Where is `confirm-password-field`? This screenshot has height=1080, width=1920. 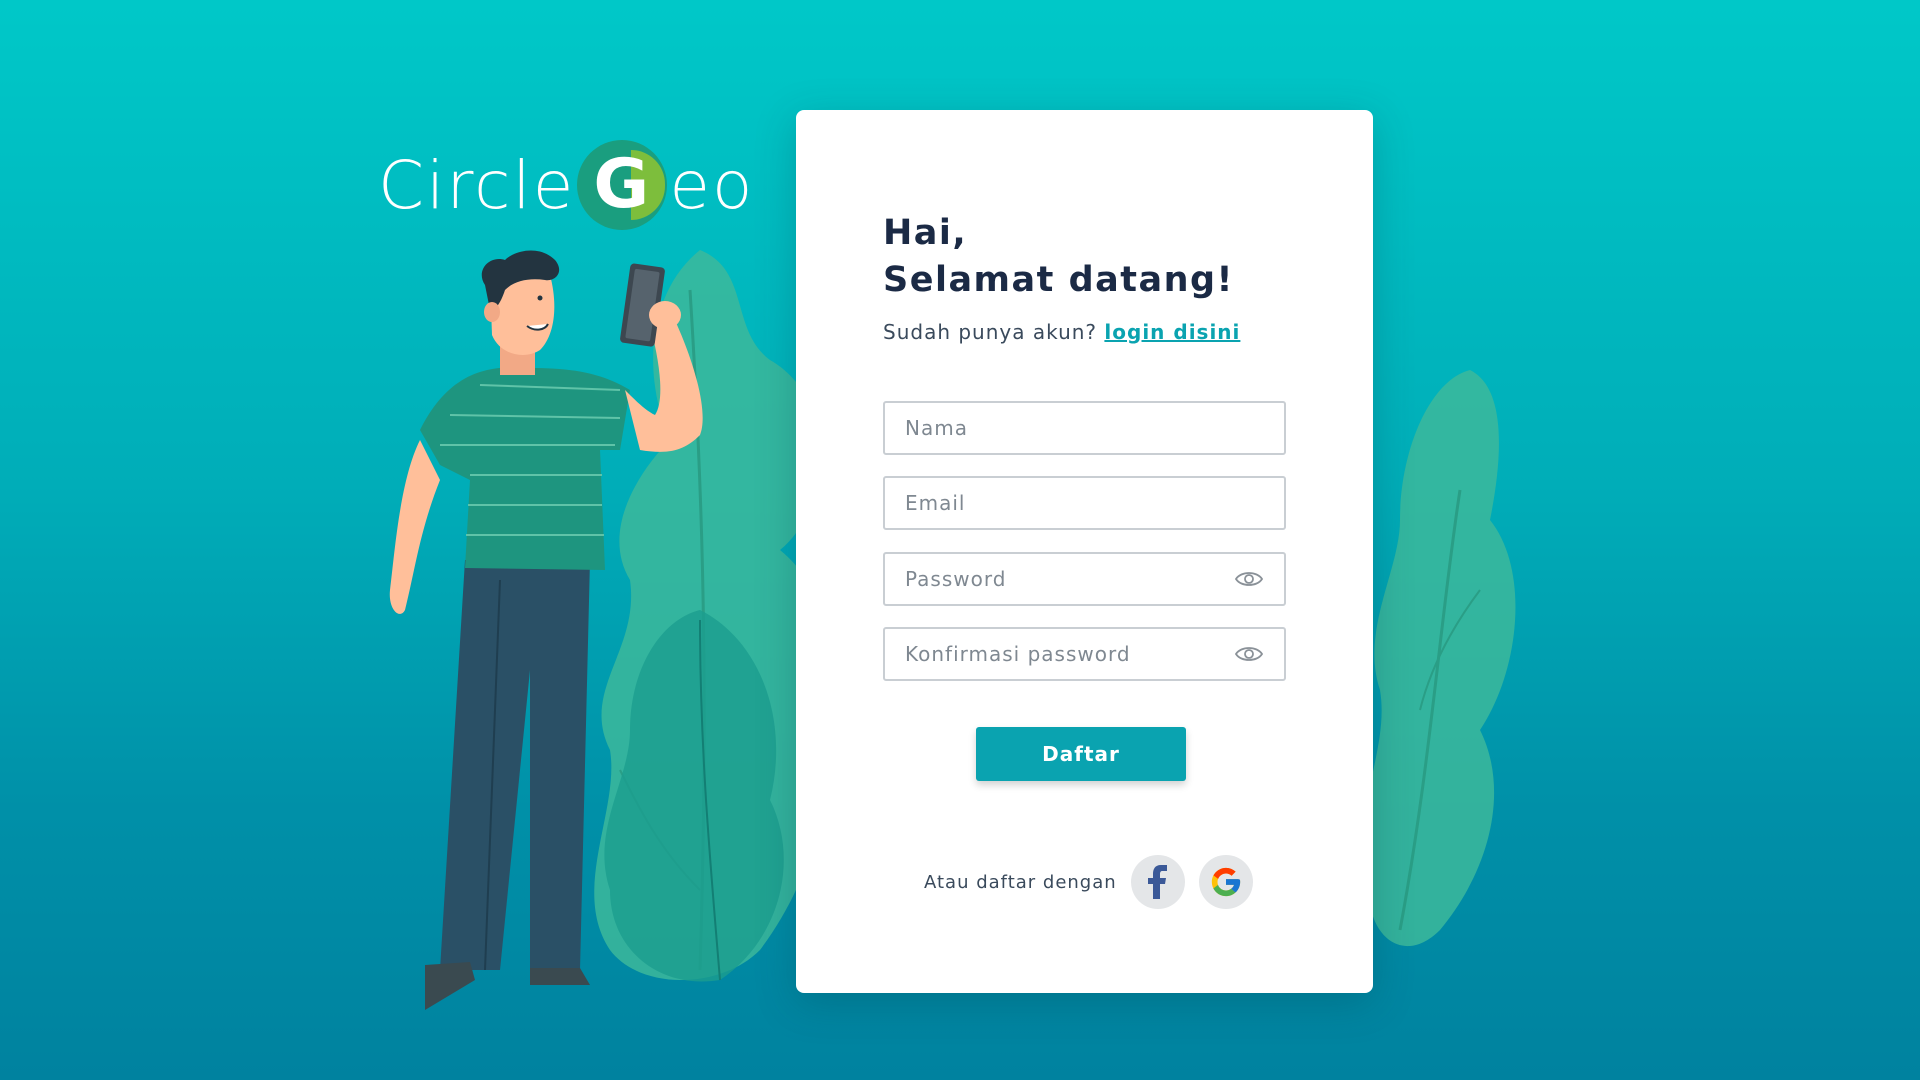 confirm-password-field is located at coordinates (1084, 654).